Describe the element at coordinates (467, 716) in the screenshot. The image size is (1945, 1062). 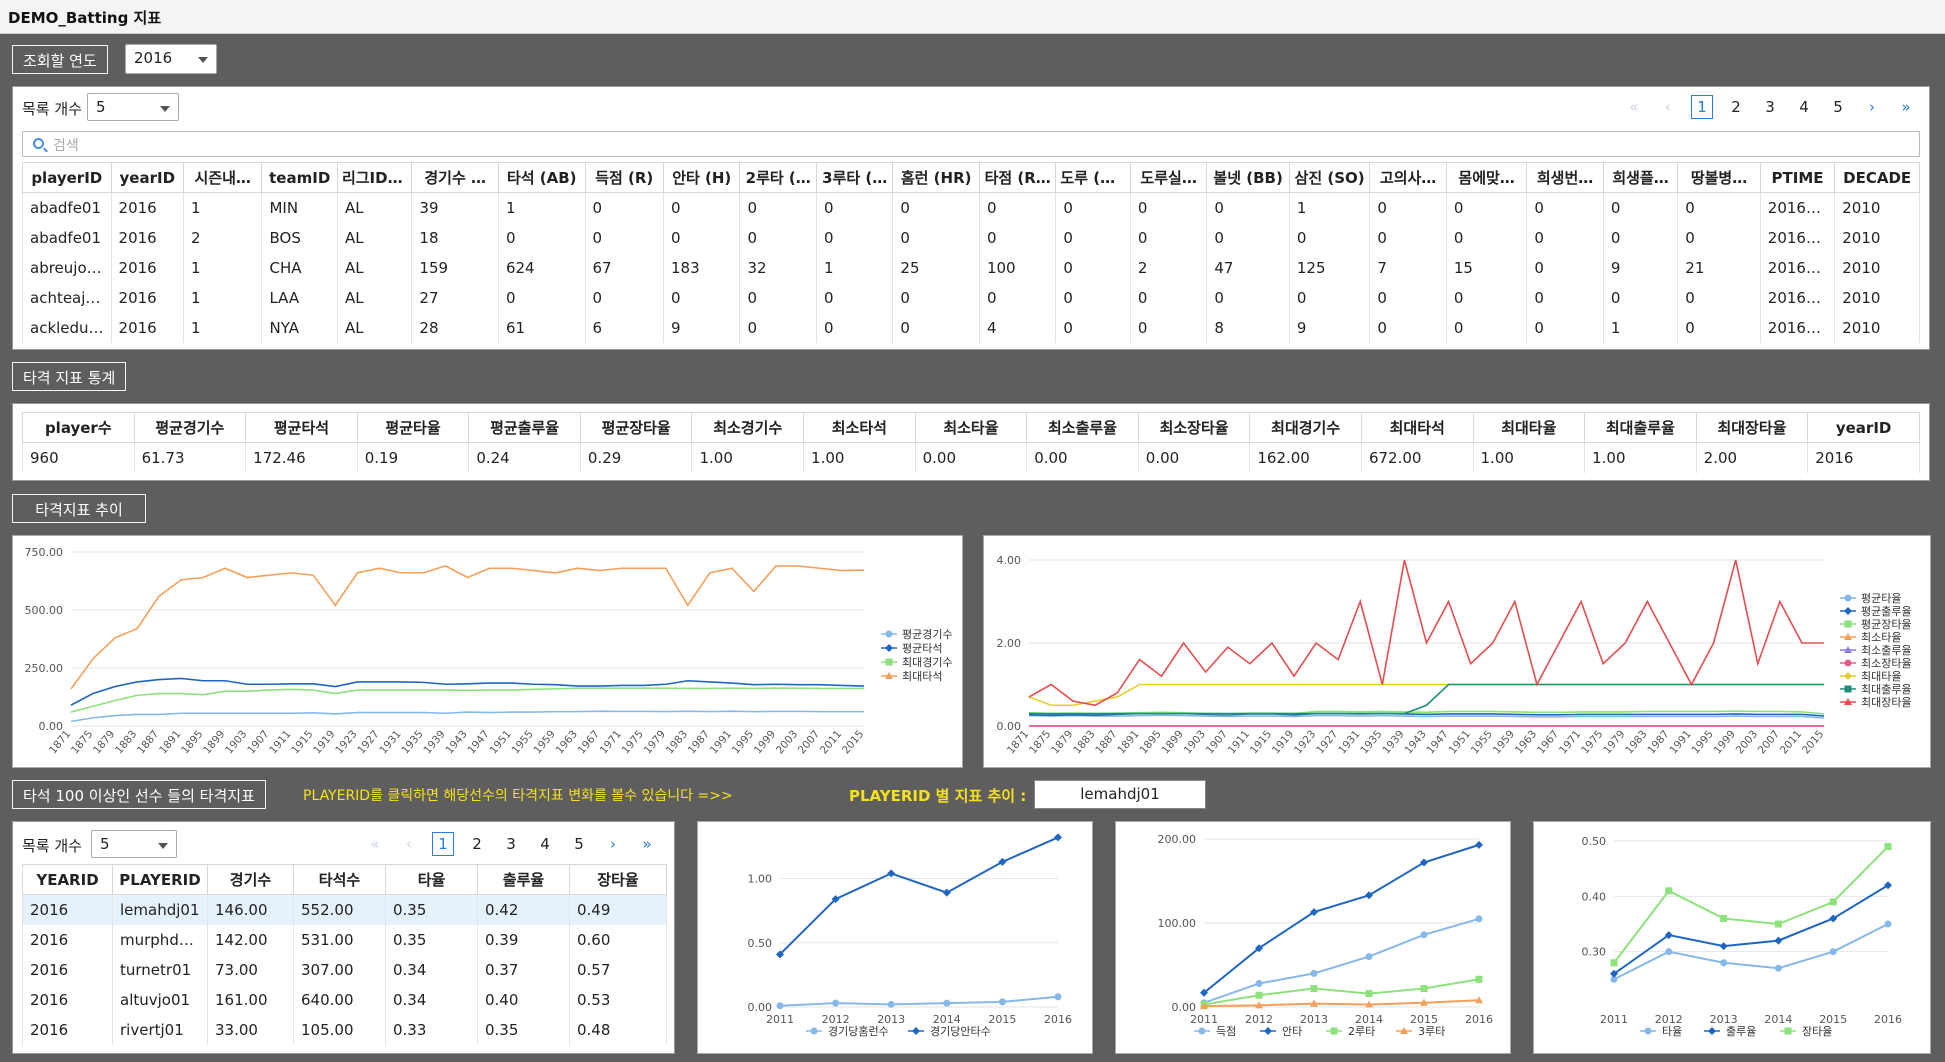
I see `series-평균경기수` at that location.